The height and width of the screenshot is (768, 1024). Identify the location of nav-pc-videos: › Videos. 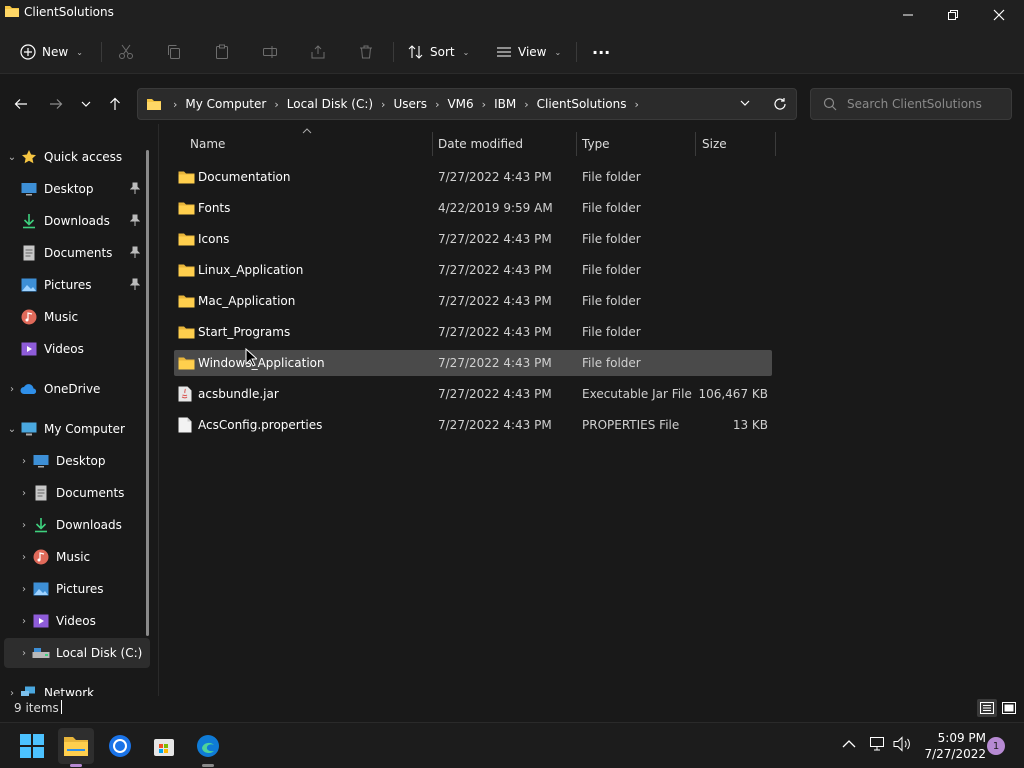
(77, 621).